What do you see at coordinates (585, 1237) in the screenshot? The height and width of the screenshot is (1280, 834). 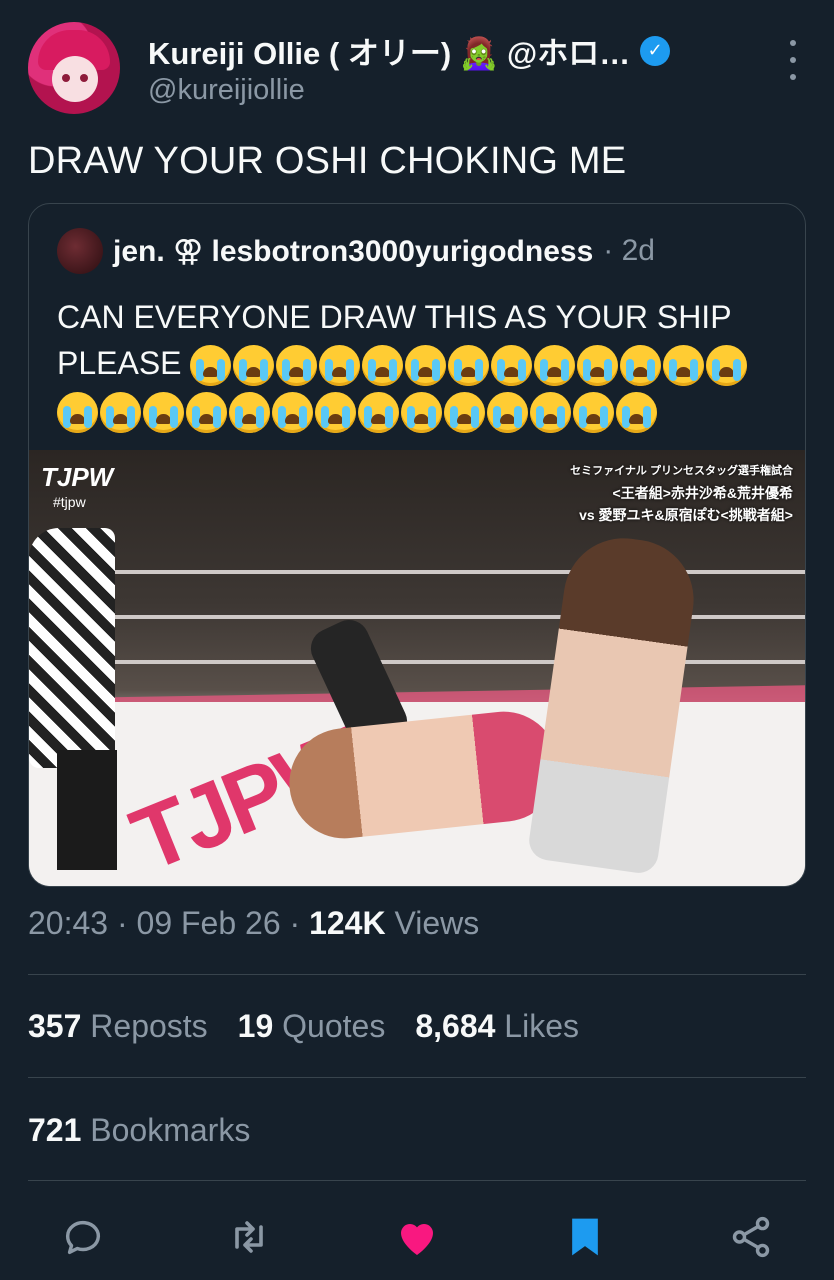 I see `bookmark-icon` at bounding box center [585, 1237].